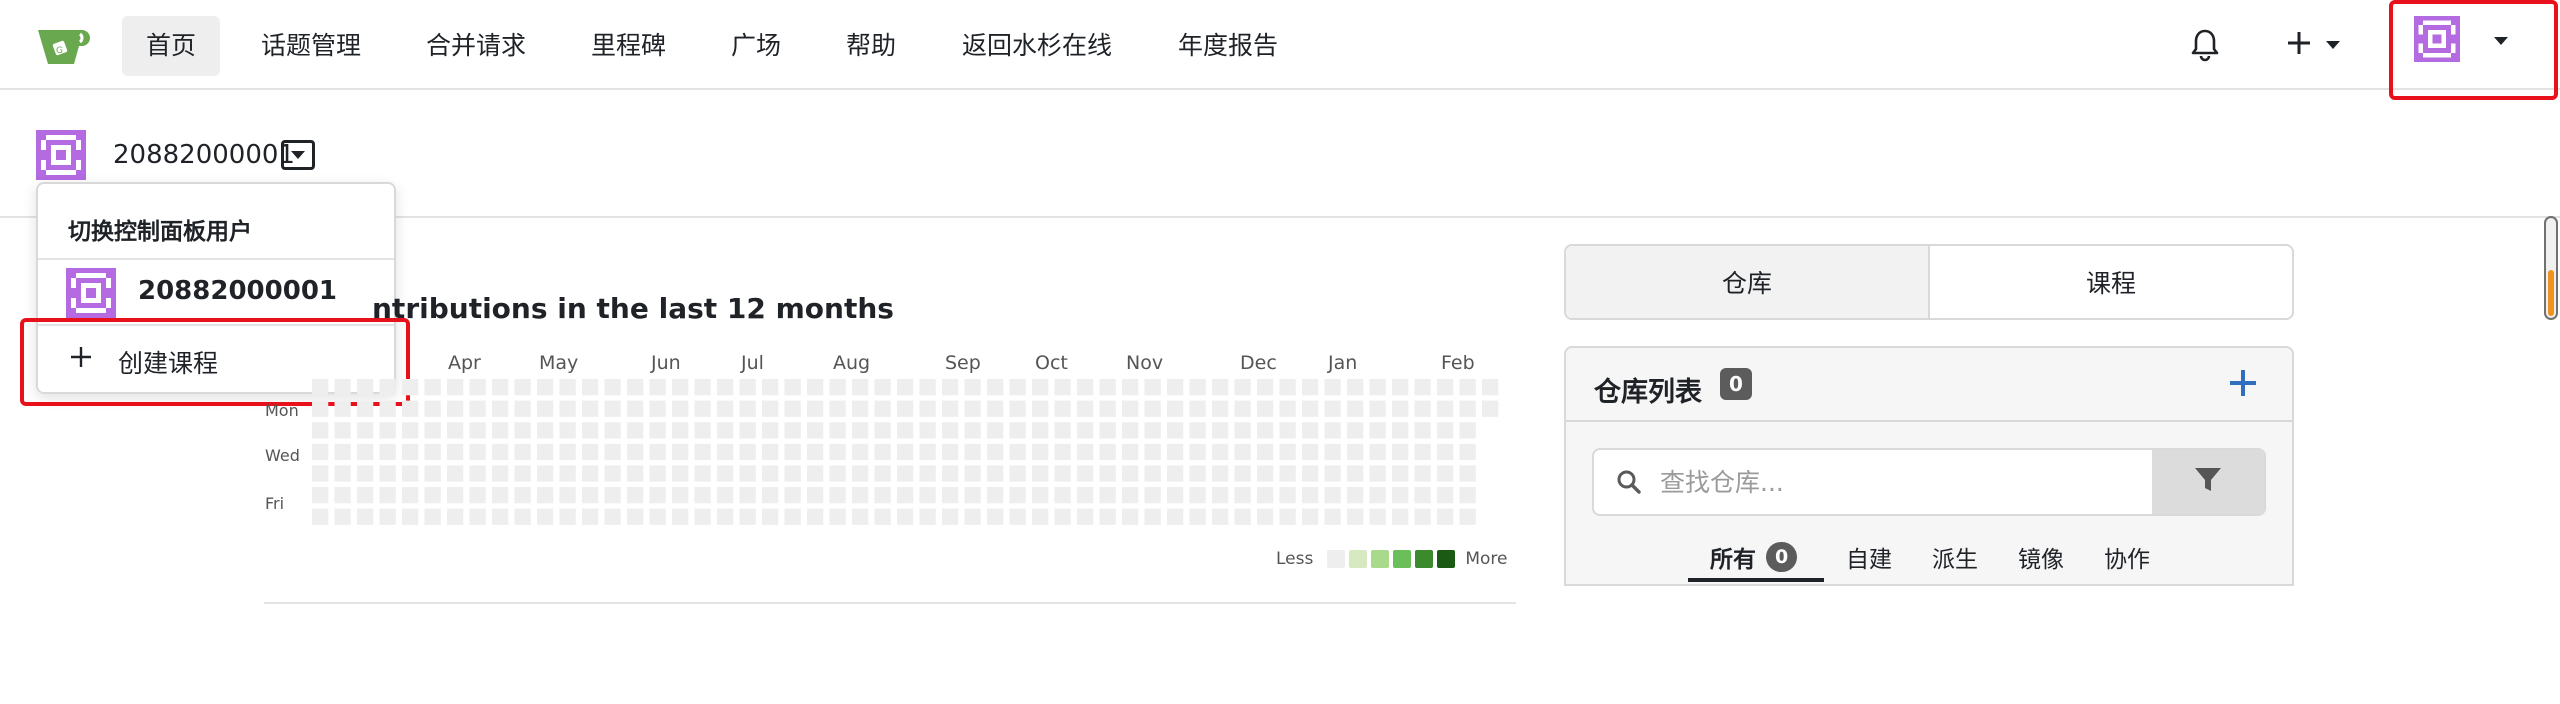  Describe the element at coordinates (476, 46) in the screenshot. I see `nav-merge-requests: 合并请求` at that location.